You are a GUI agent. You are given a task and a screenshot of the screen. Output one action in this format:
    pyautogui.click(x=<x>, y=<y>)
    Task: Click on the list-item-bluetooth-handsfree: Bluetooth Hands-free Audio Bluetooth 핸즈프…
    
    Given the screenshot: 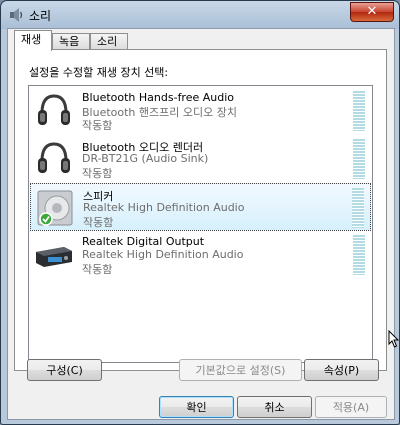 What is the action you would take?
    pyautogui.click(x=200, y=111)
    